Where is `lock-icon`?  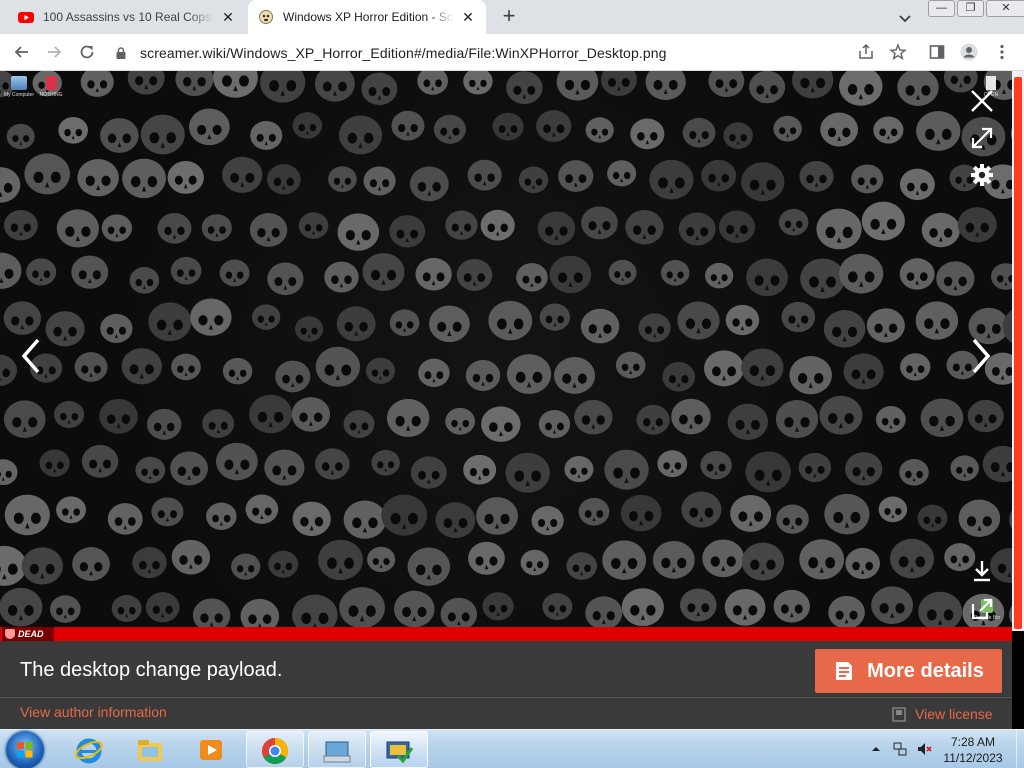
lock-icon is located at coordinates (121, 53).